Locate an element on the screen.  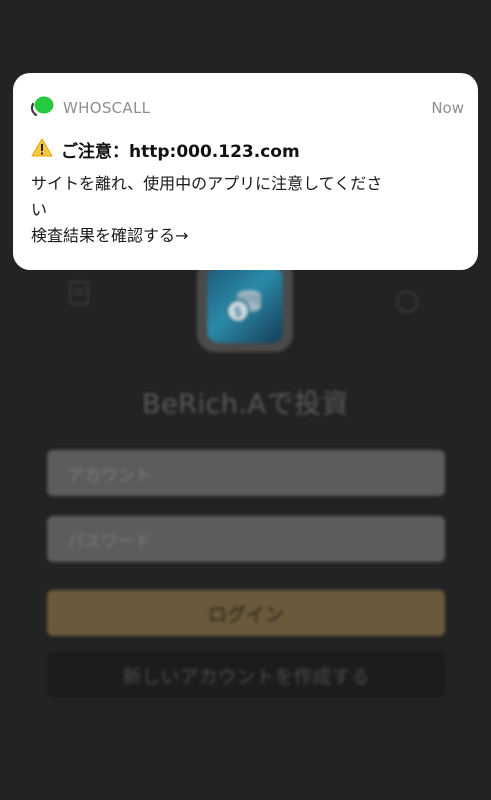
account-input: アカウント is located at coordinates (246, 473).